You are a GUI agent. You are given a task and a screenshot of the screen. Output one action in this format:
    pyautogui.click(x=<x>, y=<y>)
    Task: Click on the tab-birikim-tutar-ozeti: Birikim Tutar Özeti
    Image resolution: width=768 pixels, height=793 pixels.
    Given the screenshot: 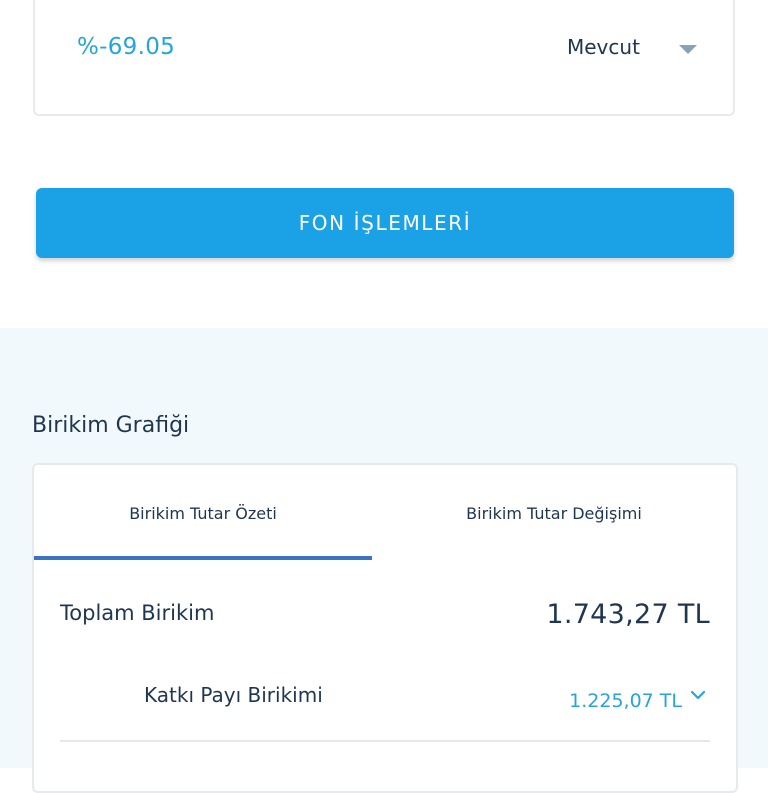 What is the action you would take?
    pyautogui.click(x=203, y=513)
    